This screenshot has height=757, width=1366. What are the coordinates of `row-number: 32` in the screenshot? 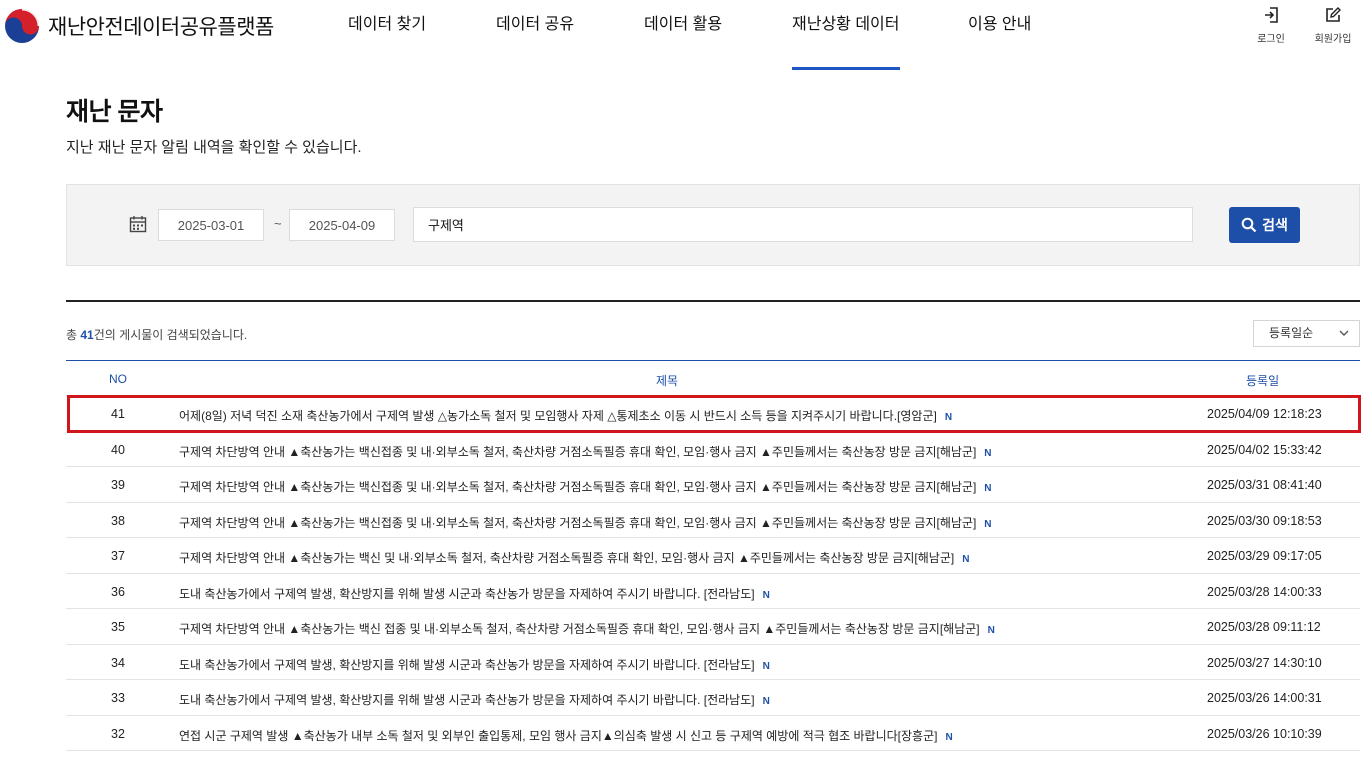 It's located at (118, 733).